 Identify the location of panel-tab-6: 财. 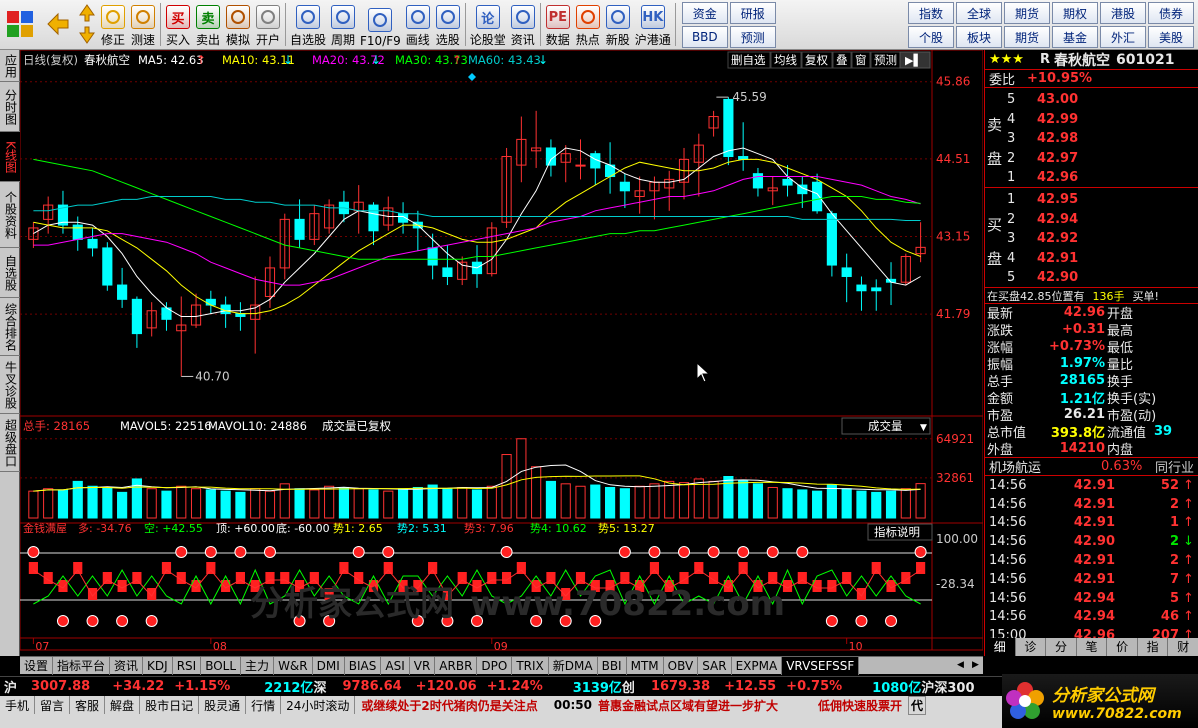
(1183, 647).